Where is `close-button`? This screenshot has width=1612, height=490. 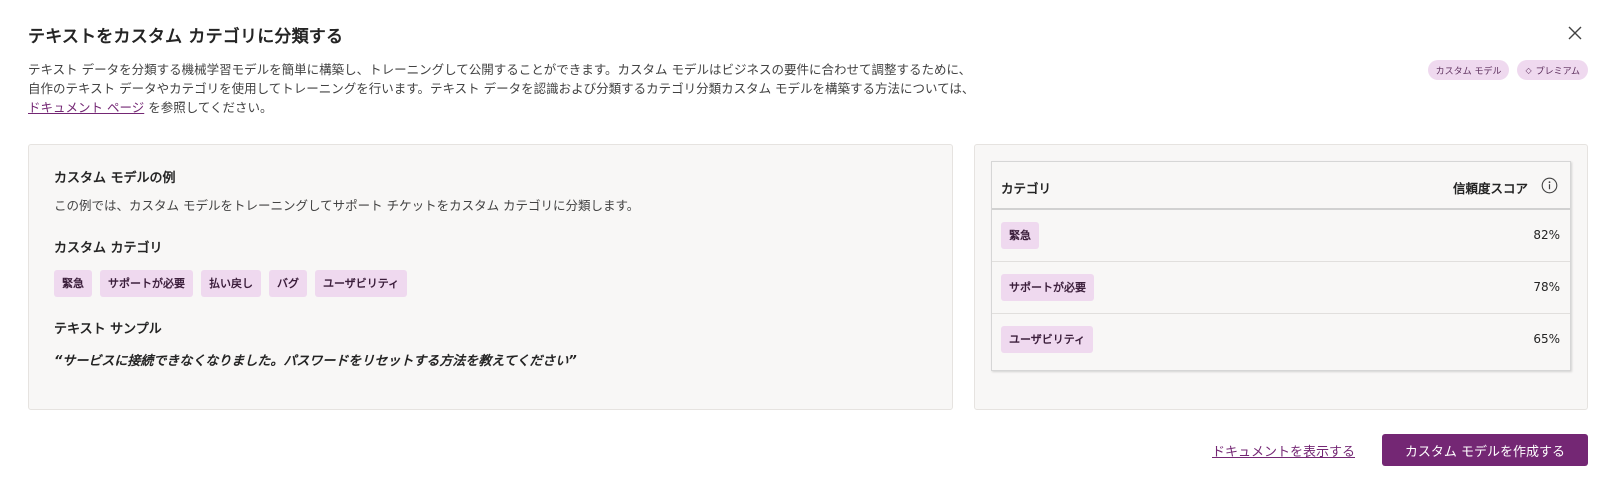 close-button is located at coordinates (1575, 33).